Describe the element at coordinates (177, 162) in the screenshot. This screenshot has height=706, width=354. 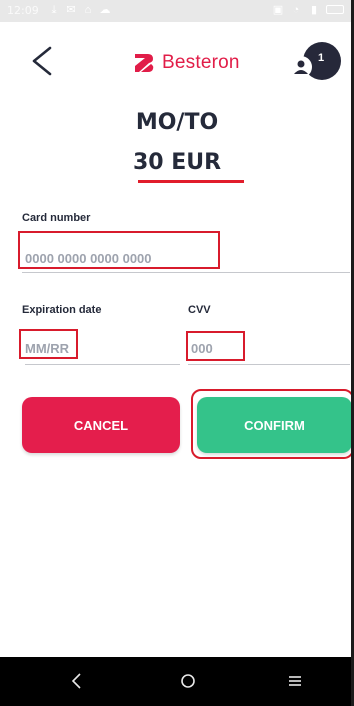
I see `payment-amount: 30 EUR` at that location.